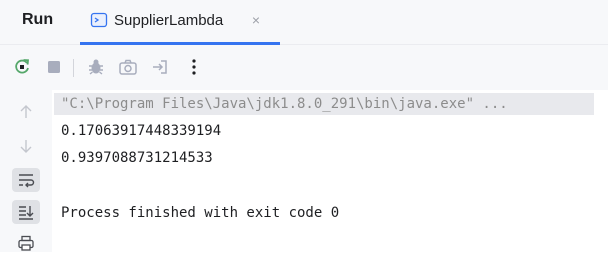  What do you see at coordinates (38, 19) in the screenshot?
I see `run-title: Run` at bounding box center [38, 19].